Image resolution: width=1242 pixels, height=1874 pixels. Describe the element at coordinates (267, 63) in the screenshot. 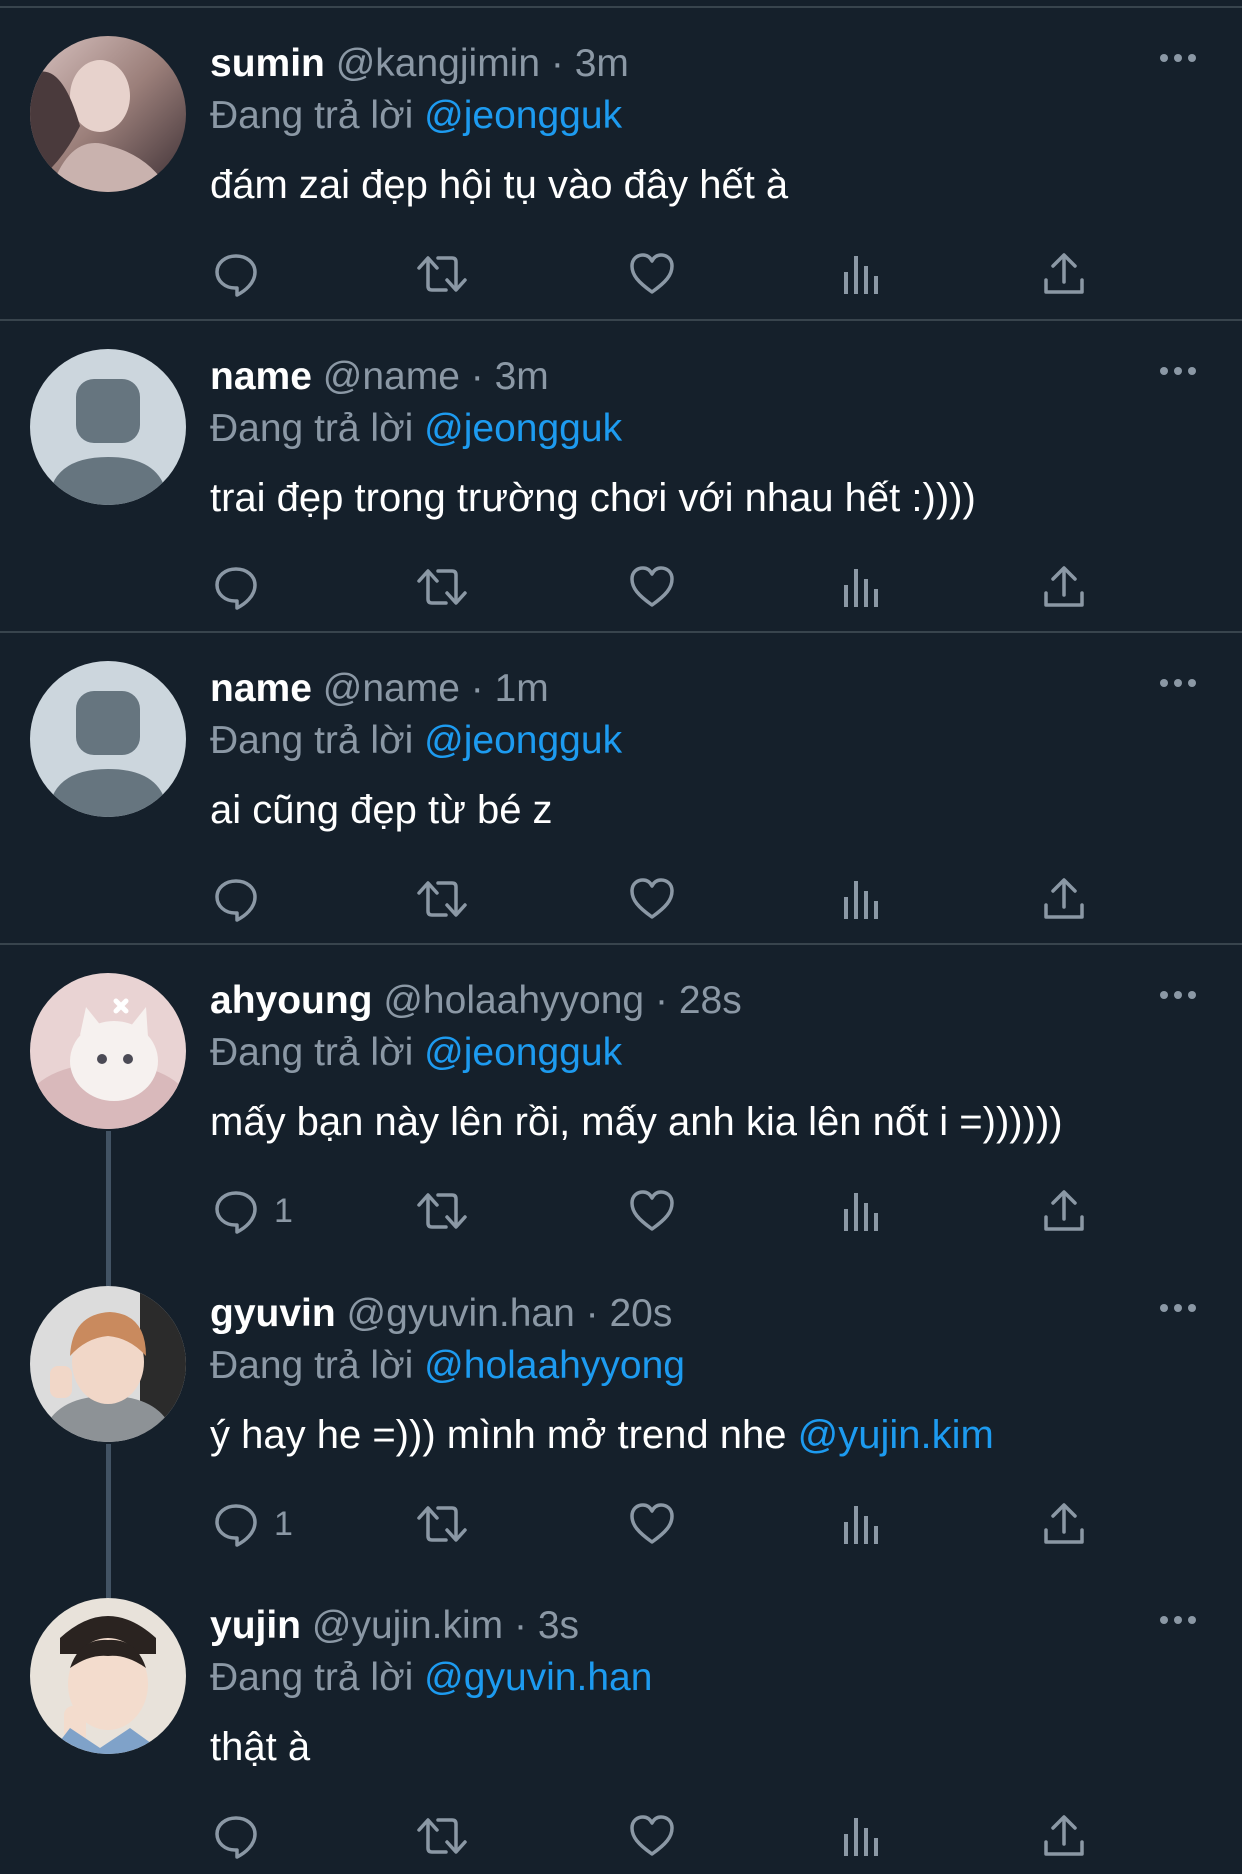

I see `display-name: sumin` at that location.